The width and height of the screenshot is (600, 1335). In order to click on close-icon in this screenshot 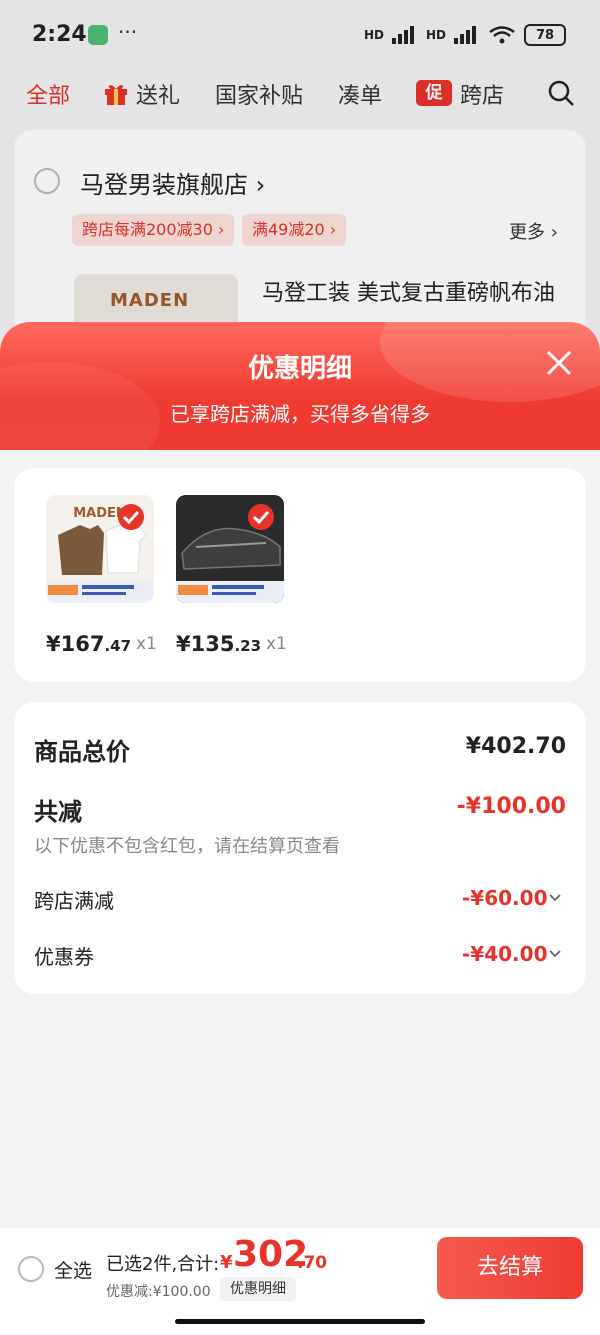, I will do `click(559, 363)`.